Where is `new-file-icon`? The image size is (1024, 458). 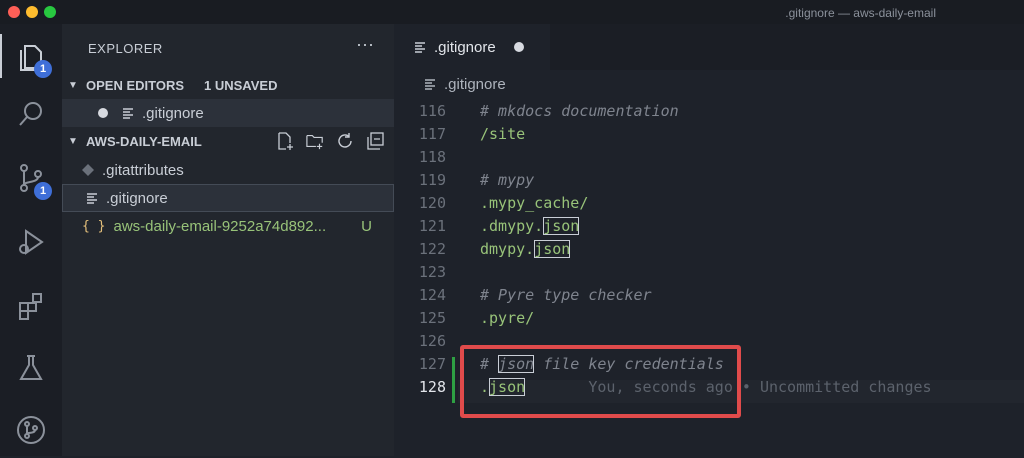
new-file-icon is located at coordinates (285, 141).